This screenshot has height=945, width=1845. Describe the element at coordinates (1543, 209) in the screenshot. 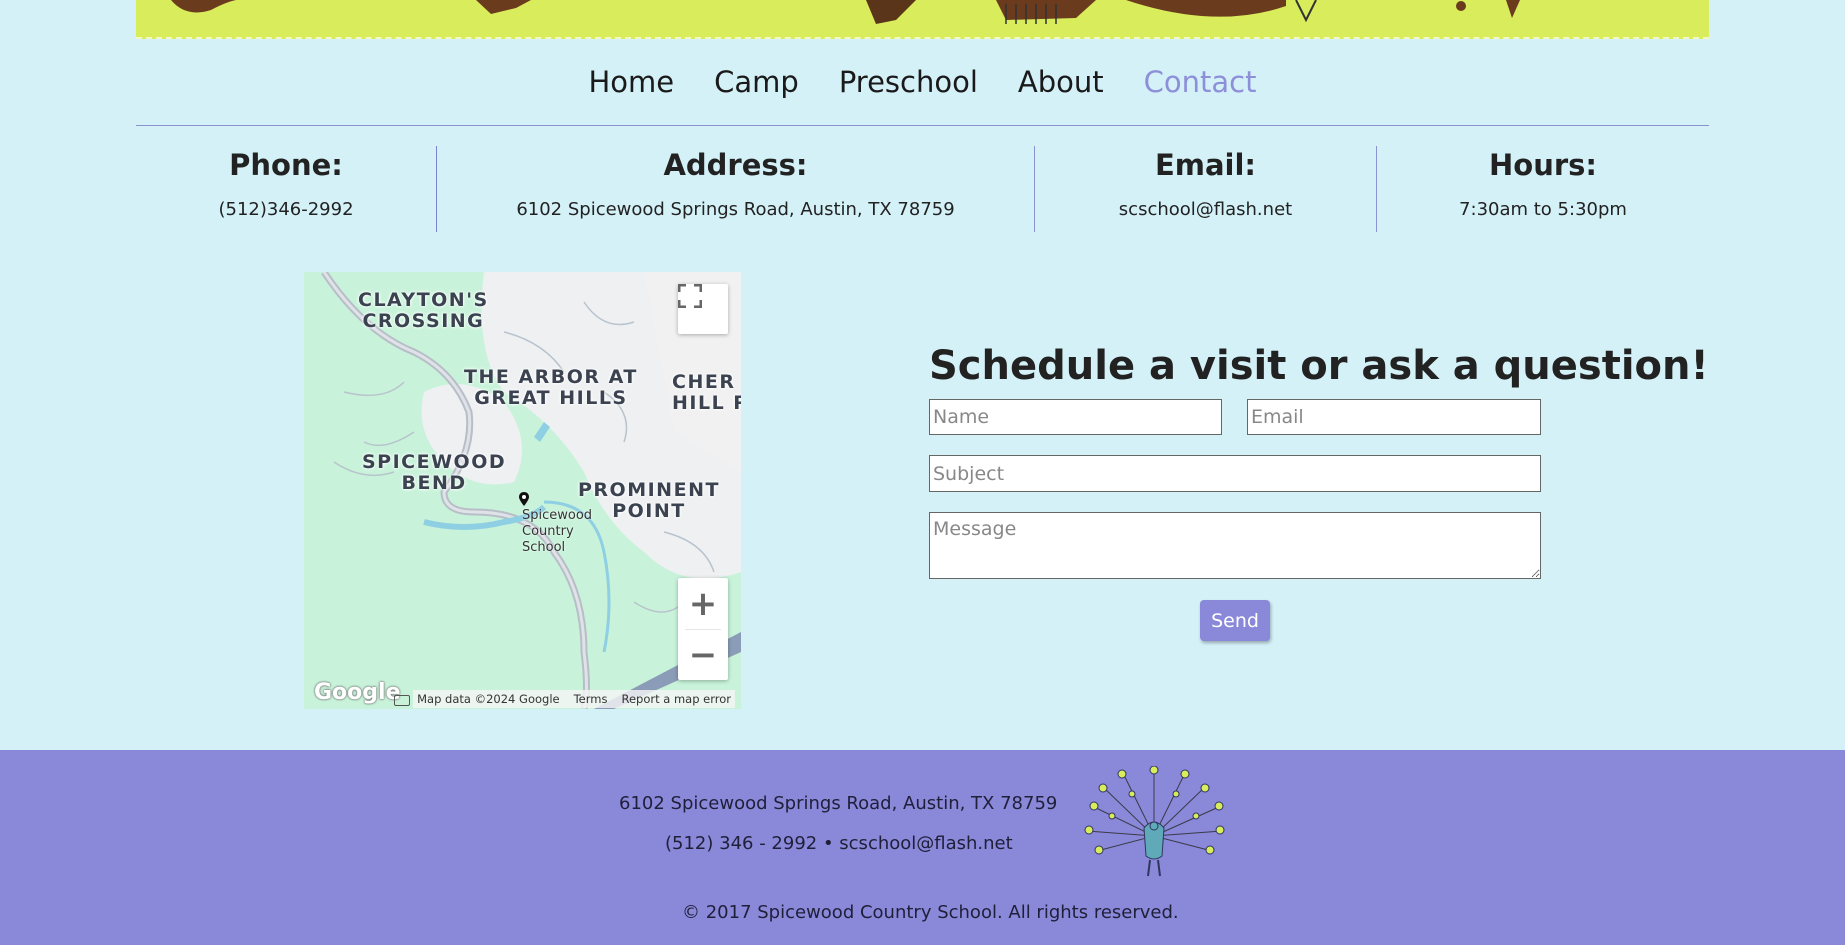

I see `hours-value: 7:30am to 5:30pm` at that location.